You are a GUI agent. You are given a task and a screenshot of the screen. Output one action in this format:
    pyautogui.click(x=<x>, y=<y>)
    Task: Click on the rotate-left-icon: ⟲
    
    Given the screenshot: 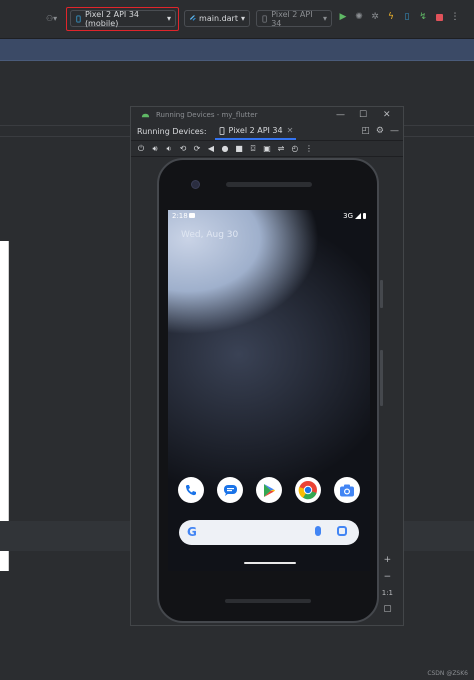 What is the action you would take?
    pyautogui.click(x=183, y=148)
    